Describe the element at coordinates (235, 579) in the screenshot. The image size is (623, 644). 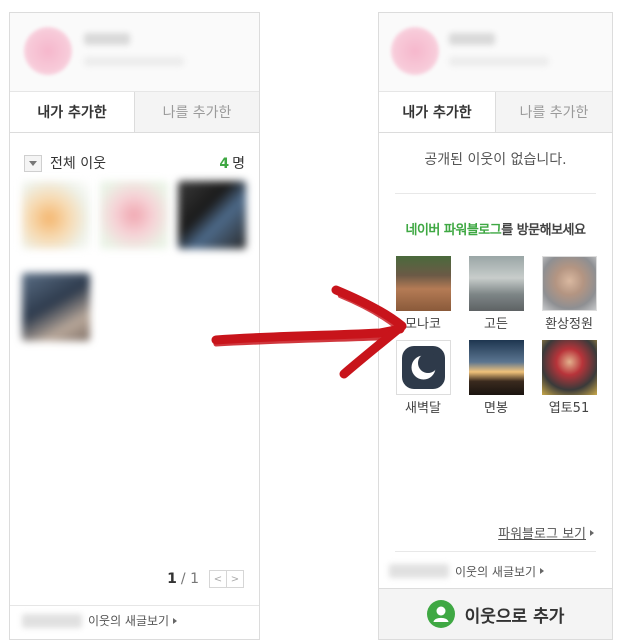
I see `next-page-button: >` at that location.